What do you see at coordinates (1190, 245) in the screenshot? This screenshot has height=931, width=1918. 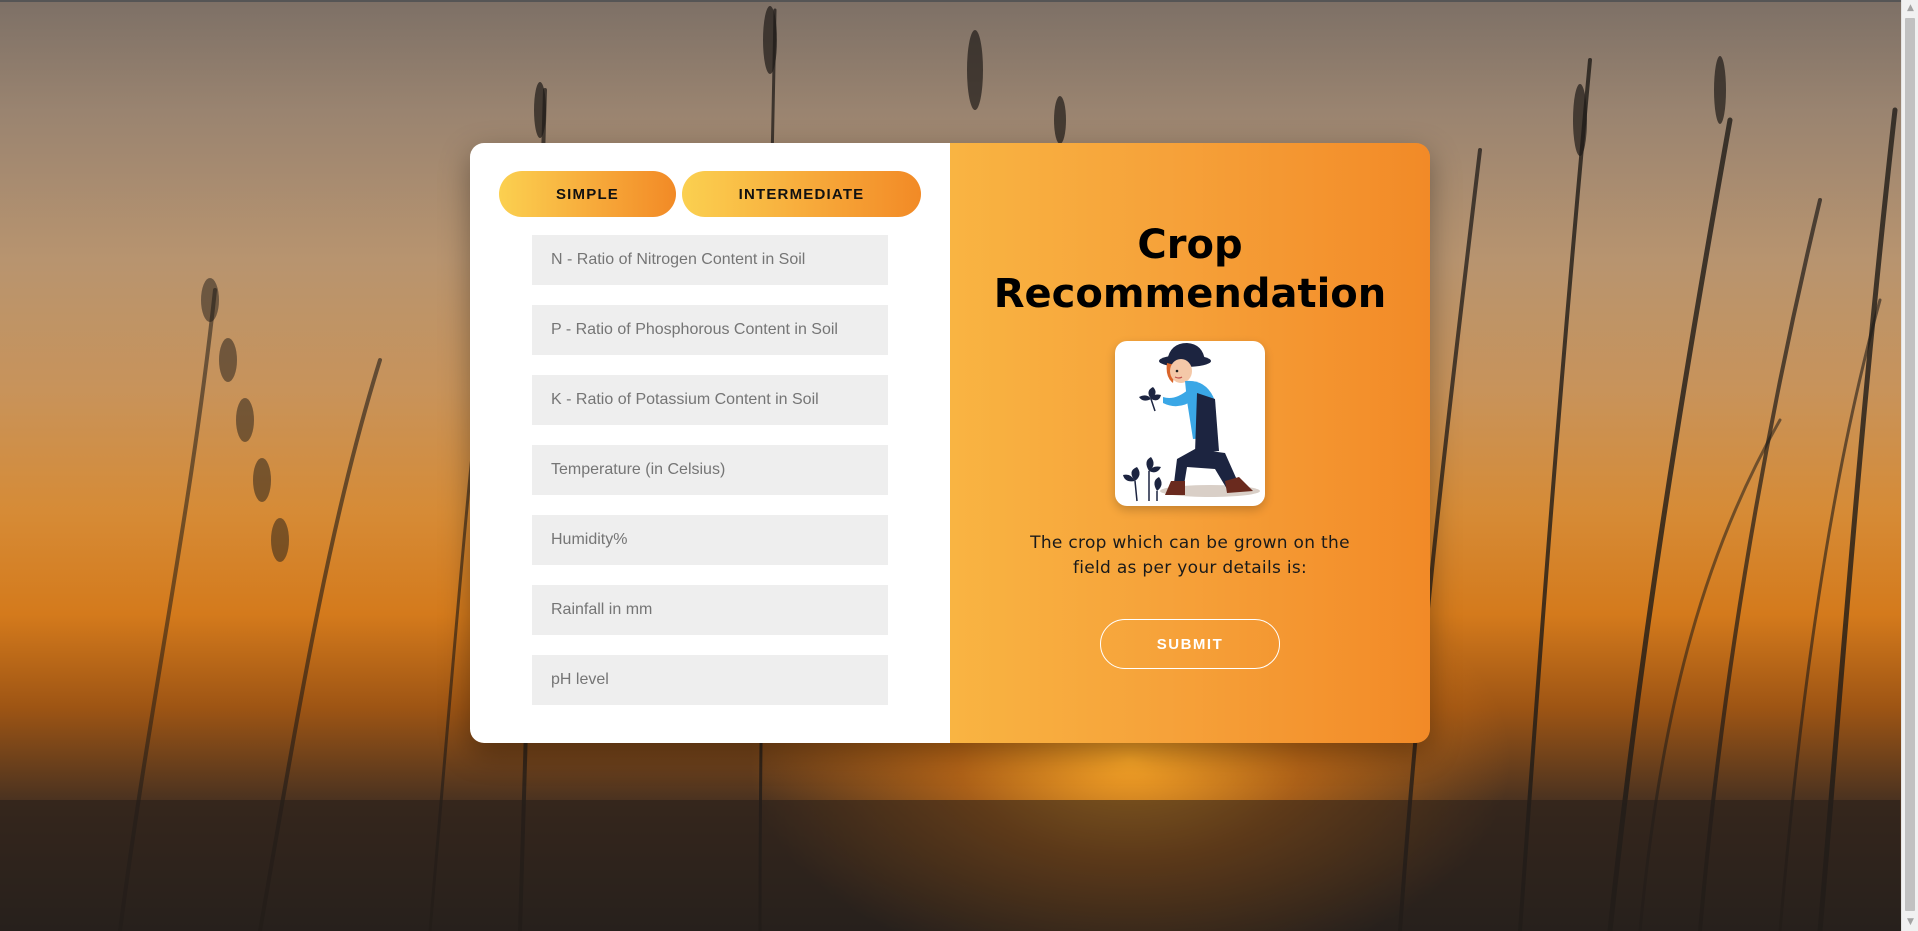 I see `title-line-1: Crop` at bounding box center [1190, 245].